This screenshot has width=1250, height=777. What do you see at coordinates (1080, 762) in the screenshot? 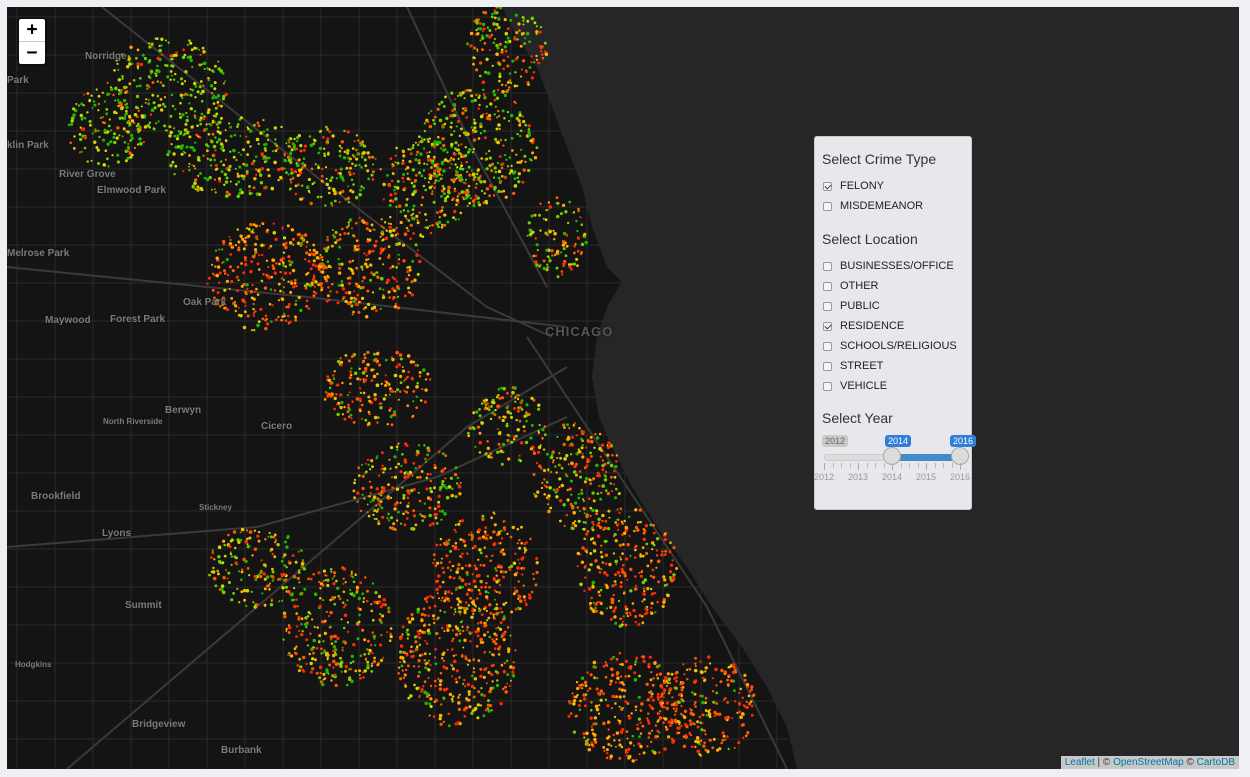
I see `leaflet-link: Leaflet` at bounding box center [1080, 762].